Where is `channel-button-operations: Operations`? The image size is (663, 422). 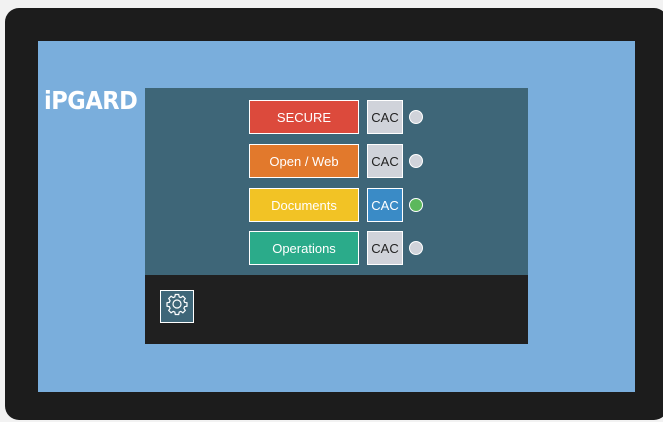
channel-button-operations: Operations is located at coordinates (304, 248).